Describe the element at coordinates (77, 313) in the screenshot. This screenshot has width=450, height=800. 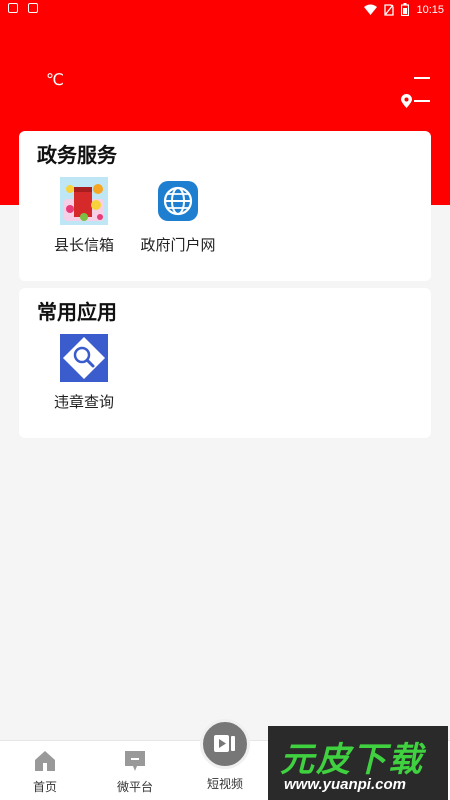
I see `common-apps-title: 常用应用` at that location.